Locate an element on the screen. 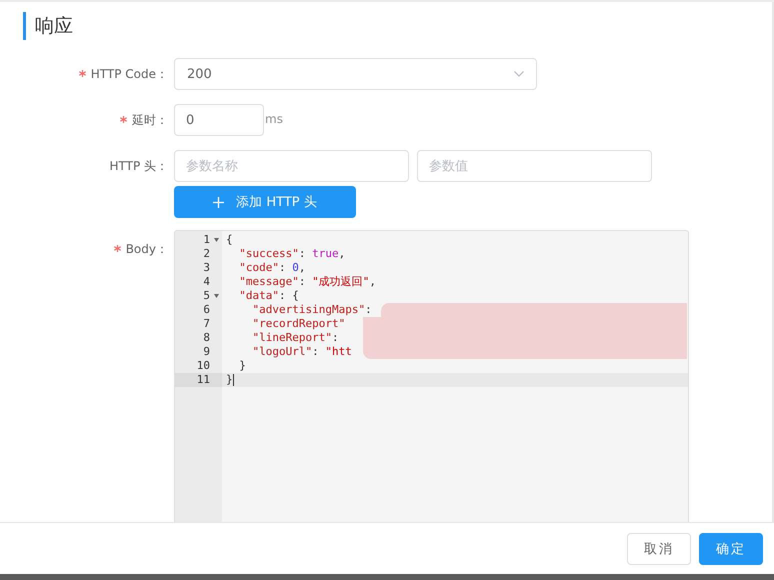 This screenshot has height=580, width=774. code-line: "recordReport" is located at coordinates (298, 324).